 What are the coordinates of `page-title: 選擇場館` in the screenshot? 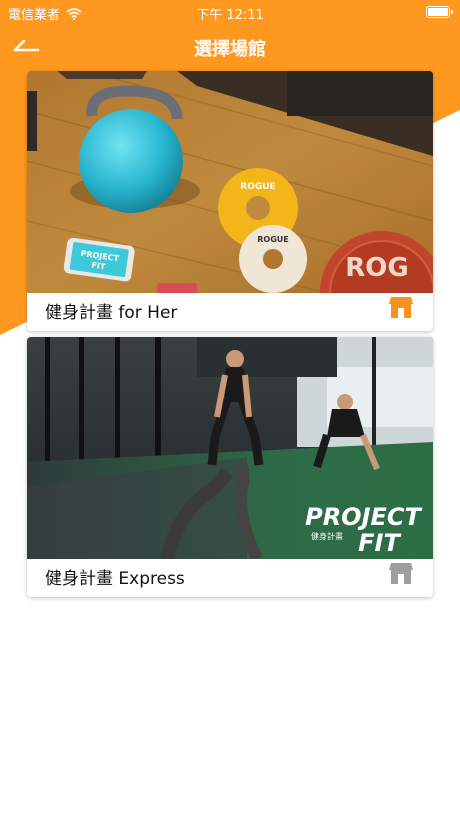 It's located at (230, 49).